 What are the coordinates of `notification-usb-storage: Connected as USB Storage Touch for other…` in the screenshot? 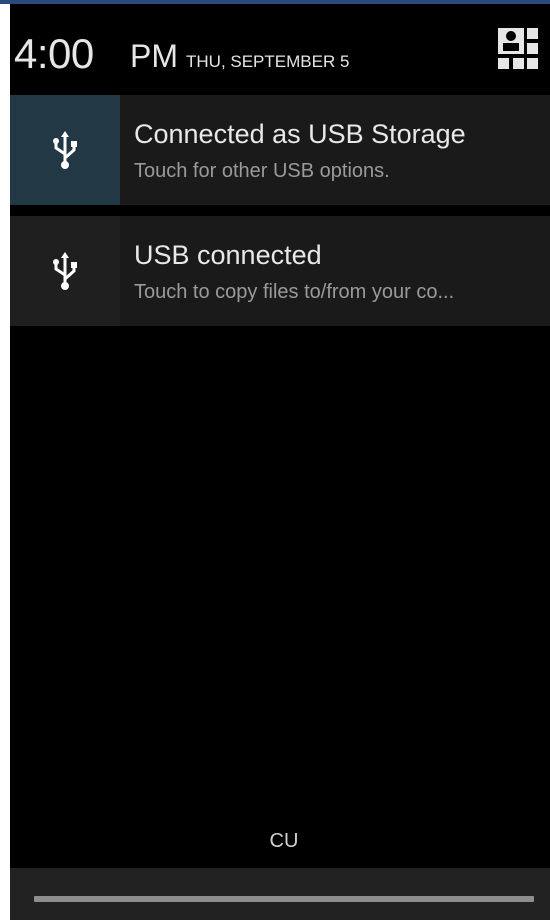 It's located at (280, 150).